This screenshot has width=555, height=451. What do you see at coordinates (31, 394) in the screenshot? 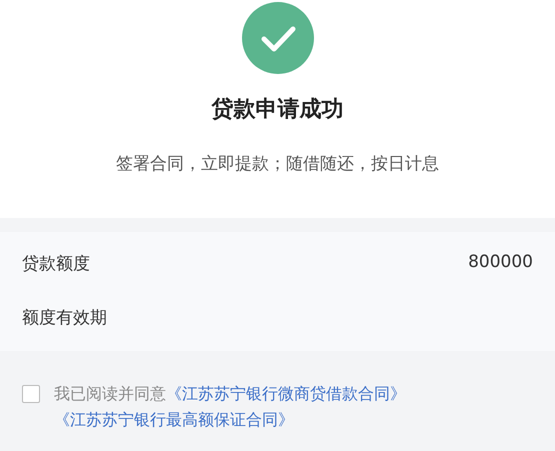
I see `agreement-checkbox` at bounding box center [31, 394].